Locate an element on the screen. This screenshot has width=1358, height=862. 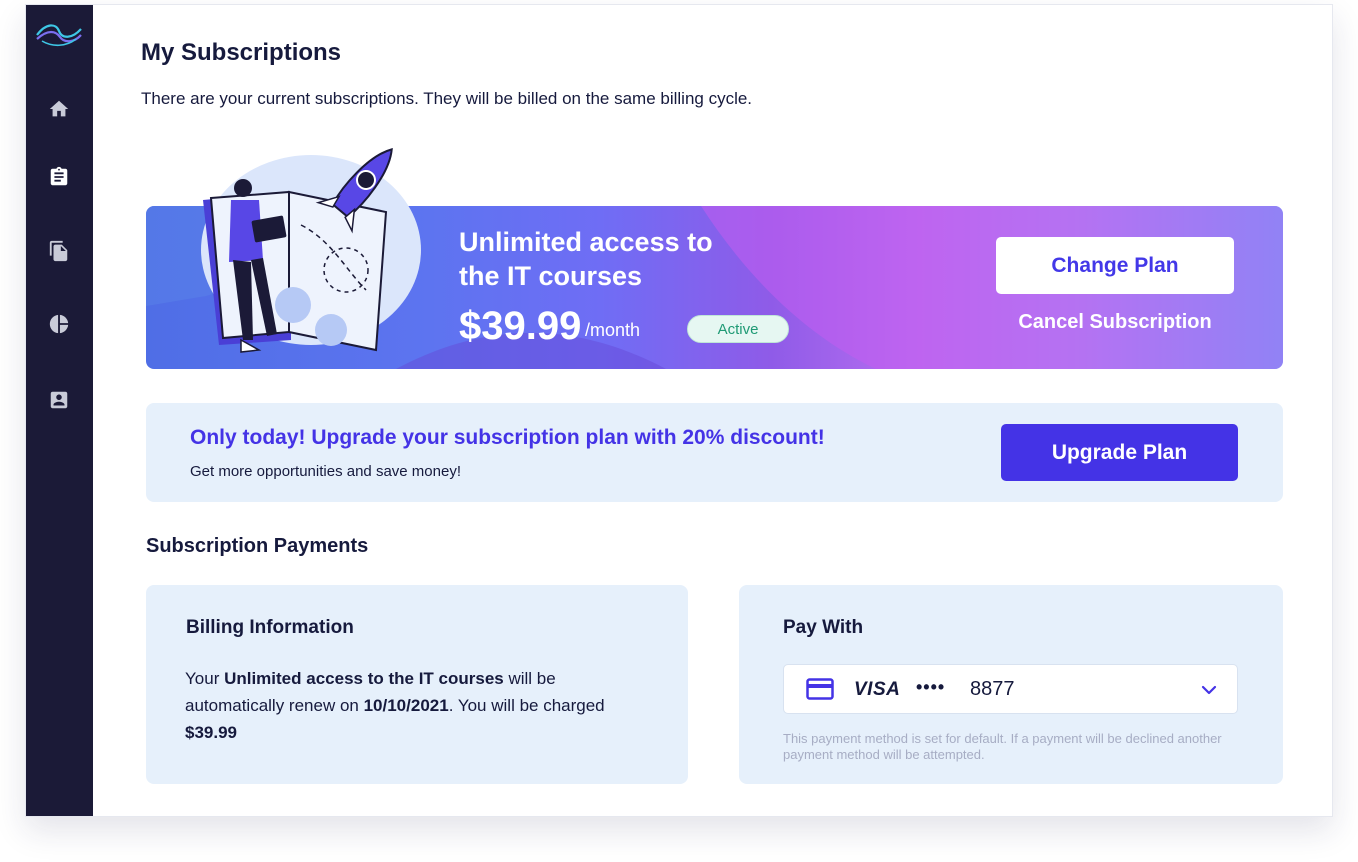
sidebar-item-profile is located at coordinates (59, 400).